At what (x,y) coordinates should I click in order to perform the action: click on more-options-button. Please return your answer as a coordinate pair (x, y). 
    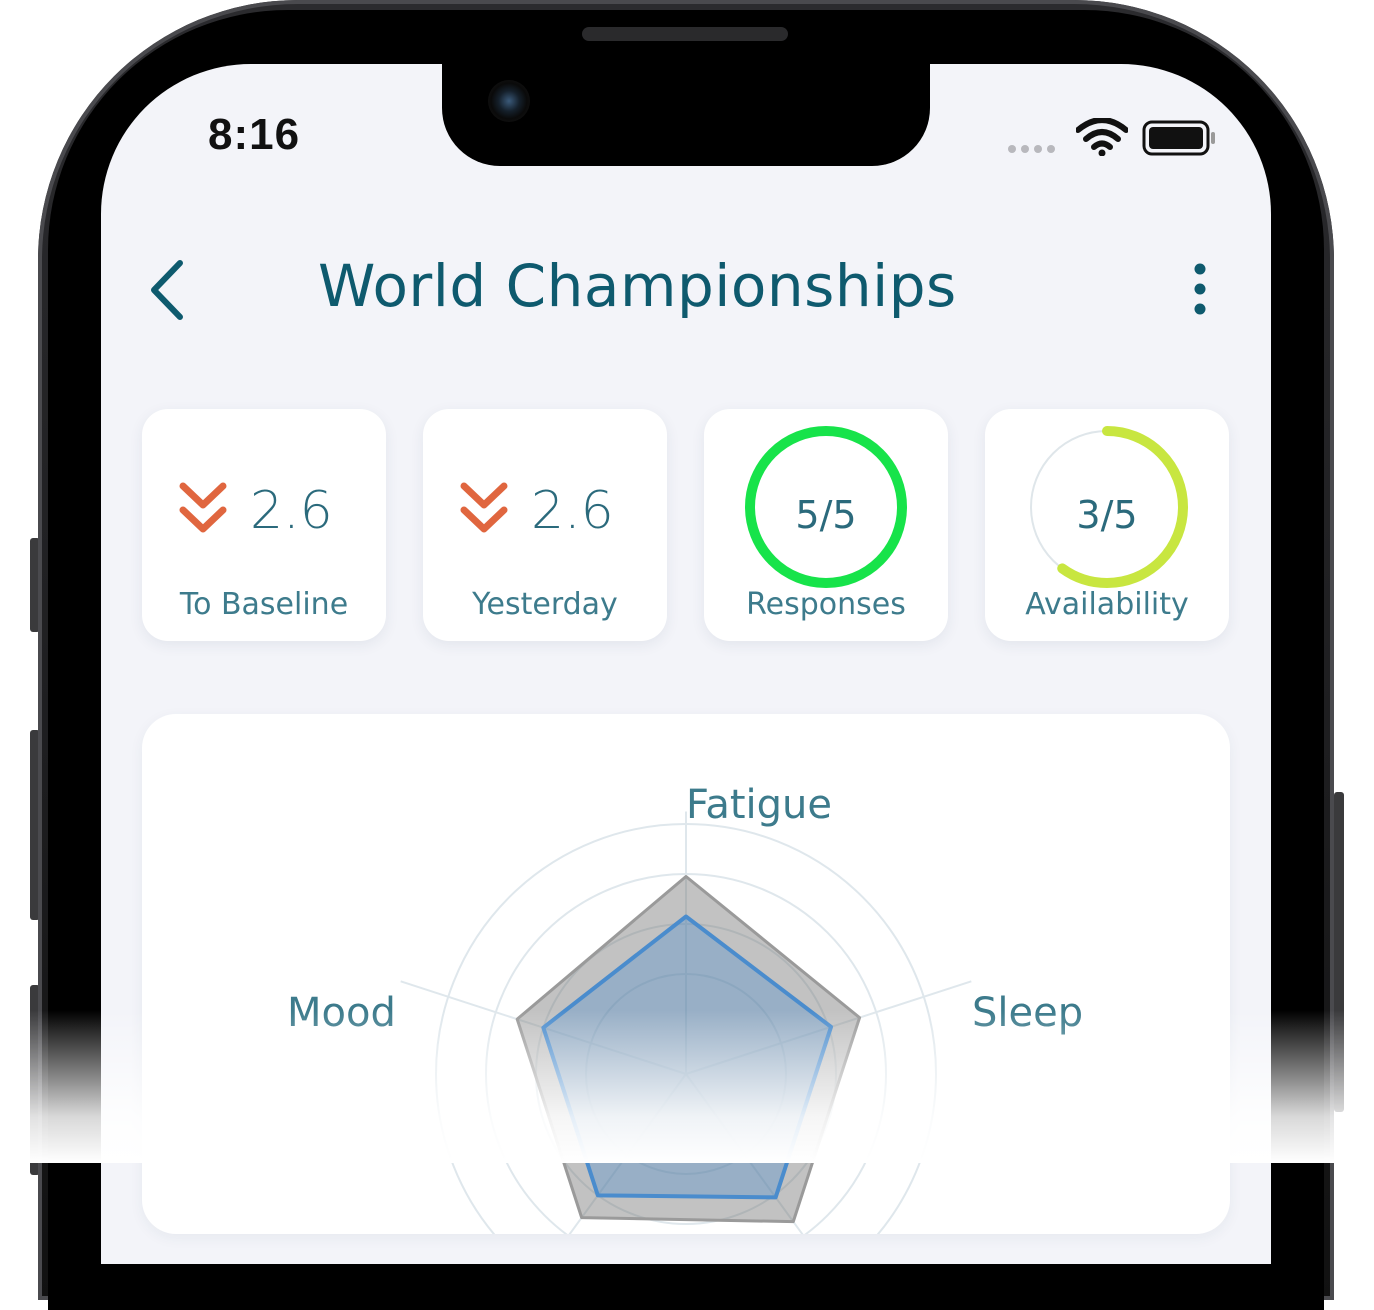
    Looking at the image, I should click on (1200, 290).